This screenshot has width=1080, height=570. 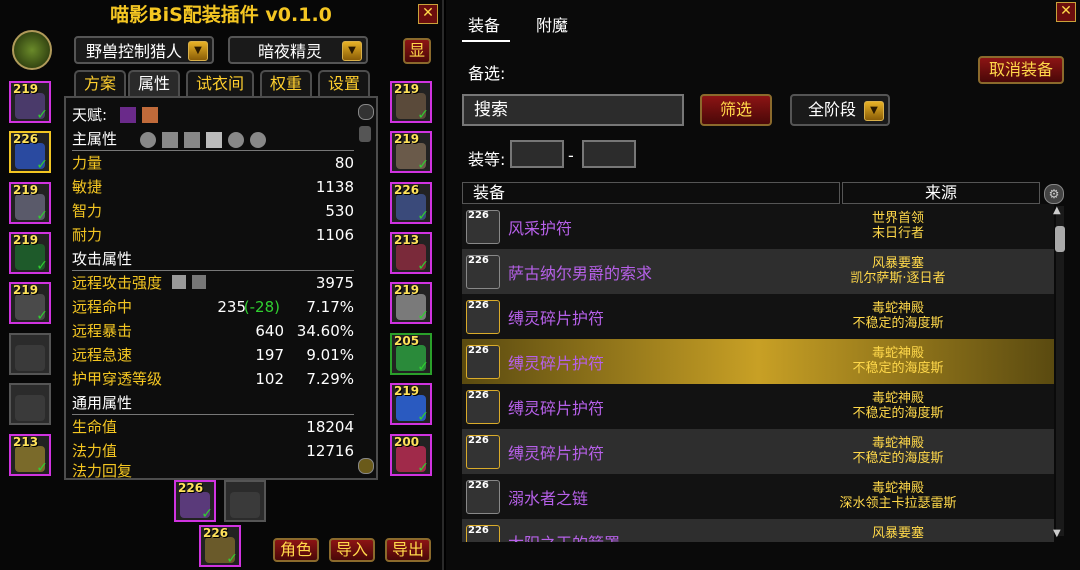 I want to click on stat-value: 3975, so click(x=334, y=283).